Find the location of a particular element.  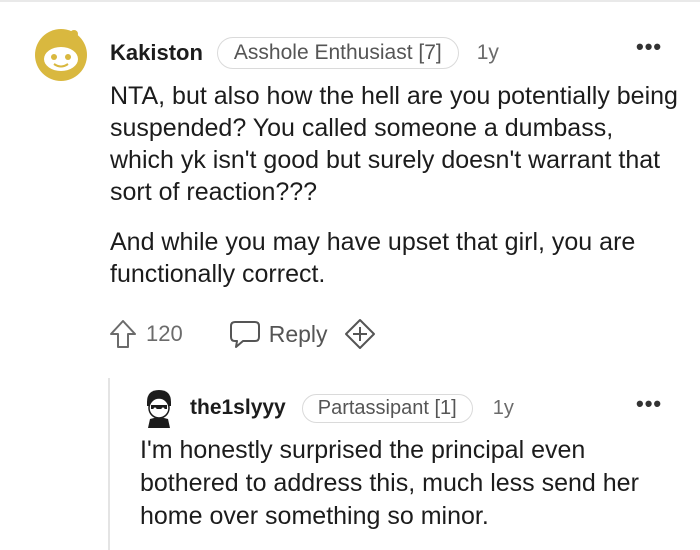

user-flair: Asshole Enthusiast [7] is located at coordinates (337, 53).